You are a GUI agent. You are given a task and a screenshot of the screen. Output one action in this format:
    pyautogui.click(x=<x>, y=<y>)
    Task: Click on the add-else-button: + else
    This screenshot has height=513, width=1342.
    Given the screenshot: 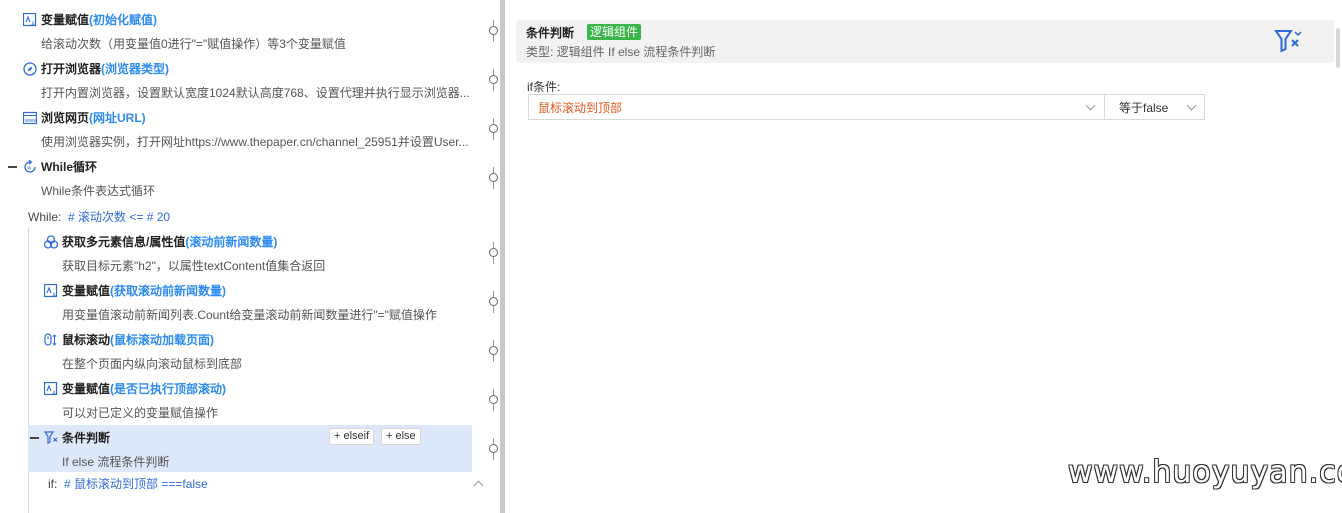 What is the action you would take?
    pyautogui.click(x=401, y=436)
    